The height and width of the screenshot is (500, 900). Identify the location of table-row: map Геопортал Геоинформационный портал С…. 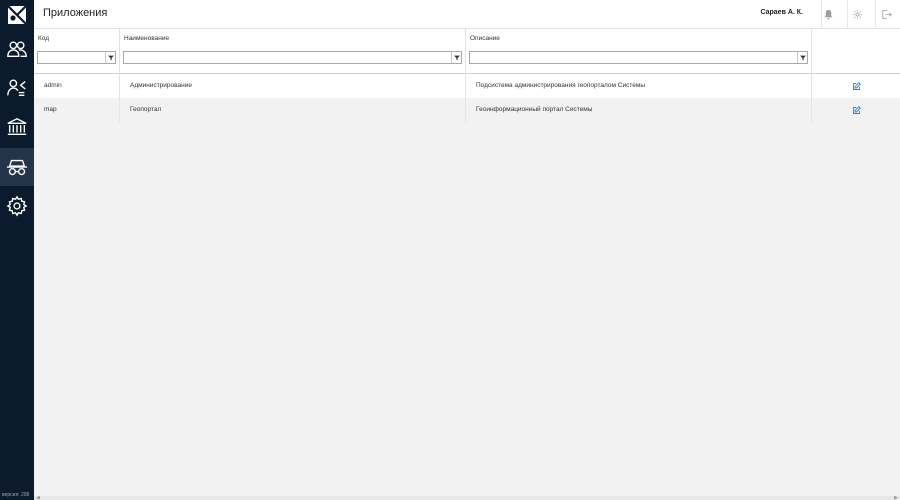
(467, 110).